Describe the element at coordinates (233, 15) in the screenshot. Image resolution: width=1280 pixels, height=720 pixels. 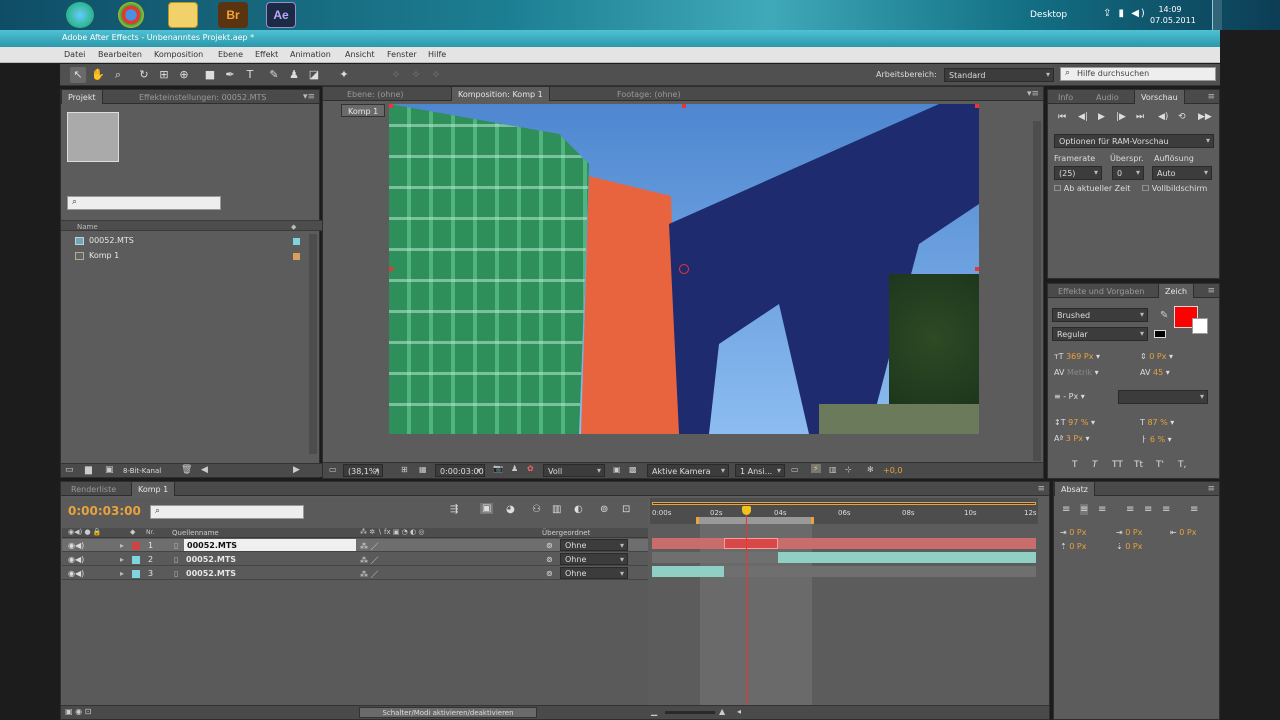
I see `bridge-icon: Br` at that location.